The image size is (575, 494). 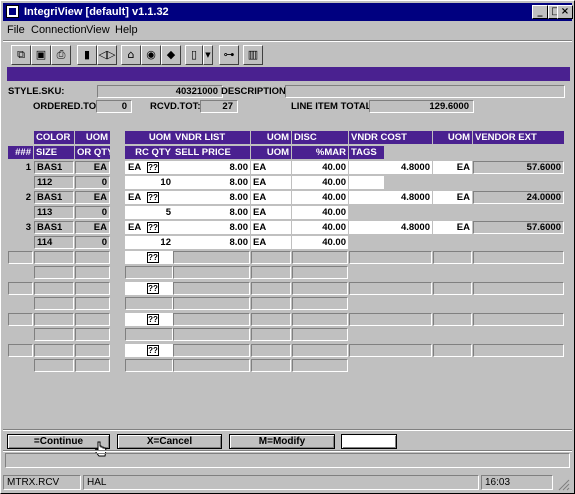 I want to click on menu-help: Help, so click(x=126, y=30).